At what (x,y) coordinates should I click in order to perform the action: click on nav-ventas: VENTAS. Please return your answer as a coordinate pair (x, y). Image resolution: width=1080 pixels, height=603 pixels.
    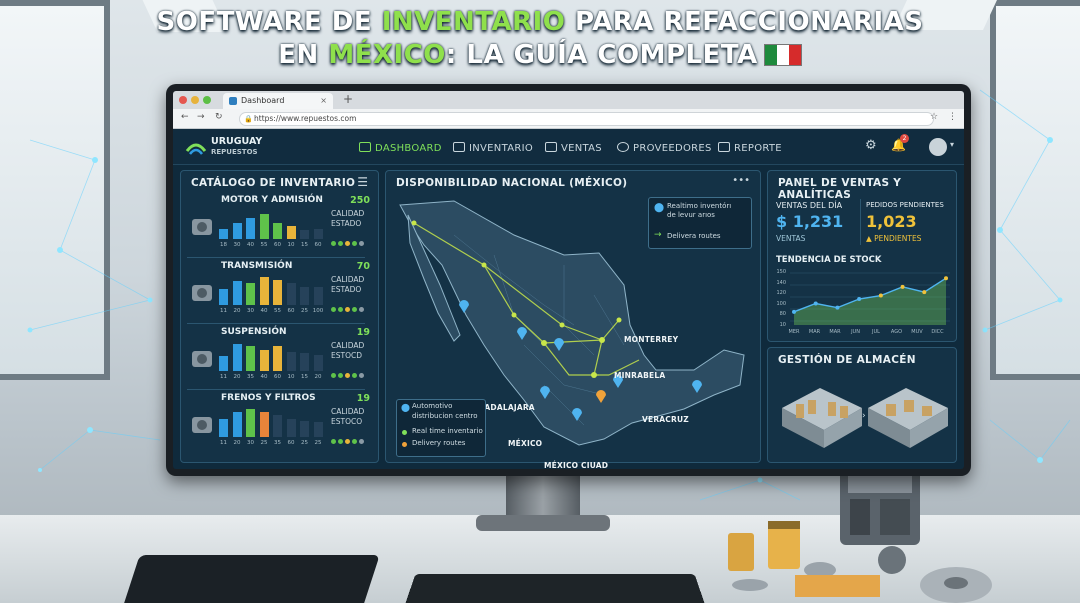
    Looking at the image, I should click on (573, 148).